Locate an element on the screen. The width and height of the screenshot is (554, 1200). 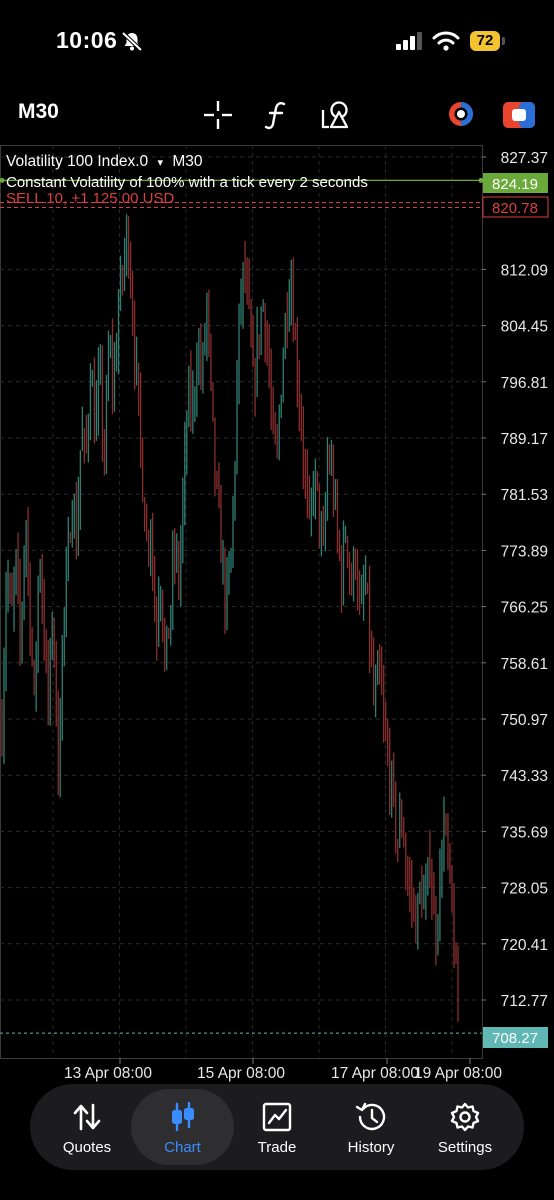
position-label: SELL 10, +1 125.00 USD is located at coordinates (90, 198).